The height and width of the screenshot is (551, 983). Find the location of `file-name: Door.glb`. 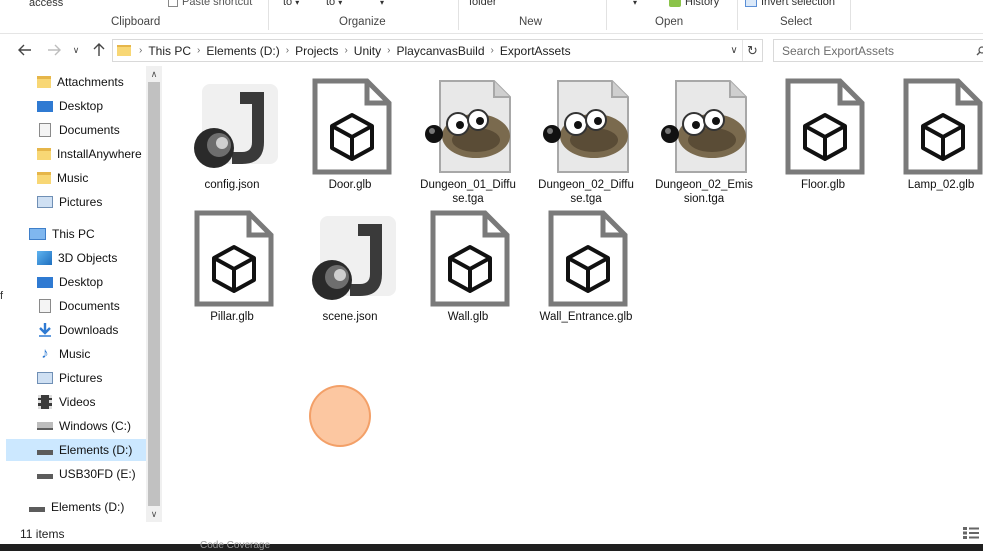

file-name: Door.glb is located at coordinates (350, 185).